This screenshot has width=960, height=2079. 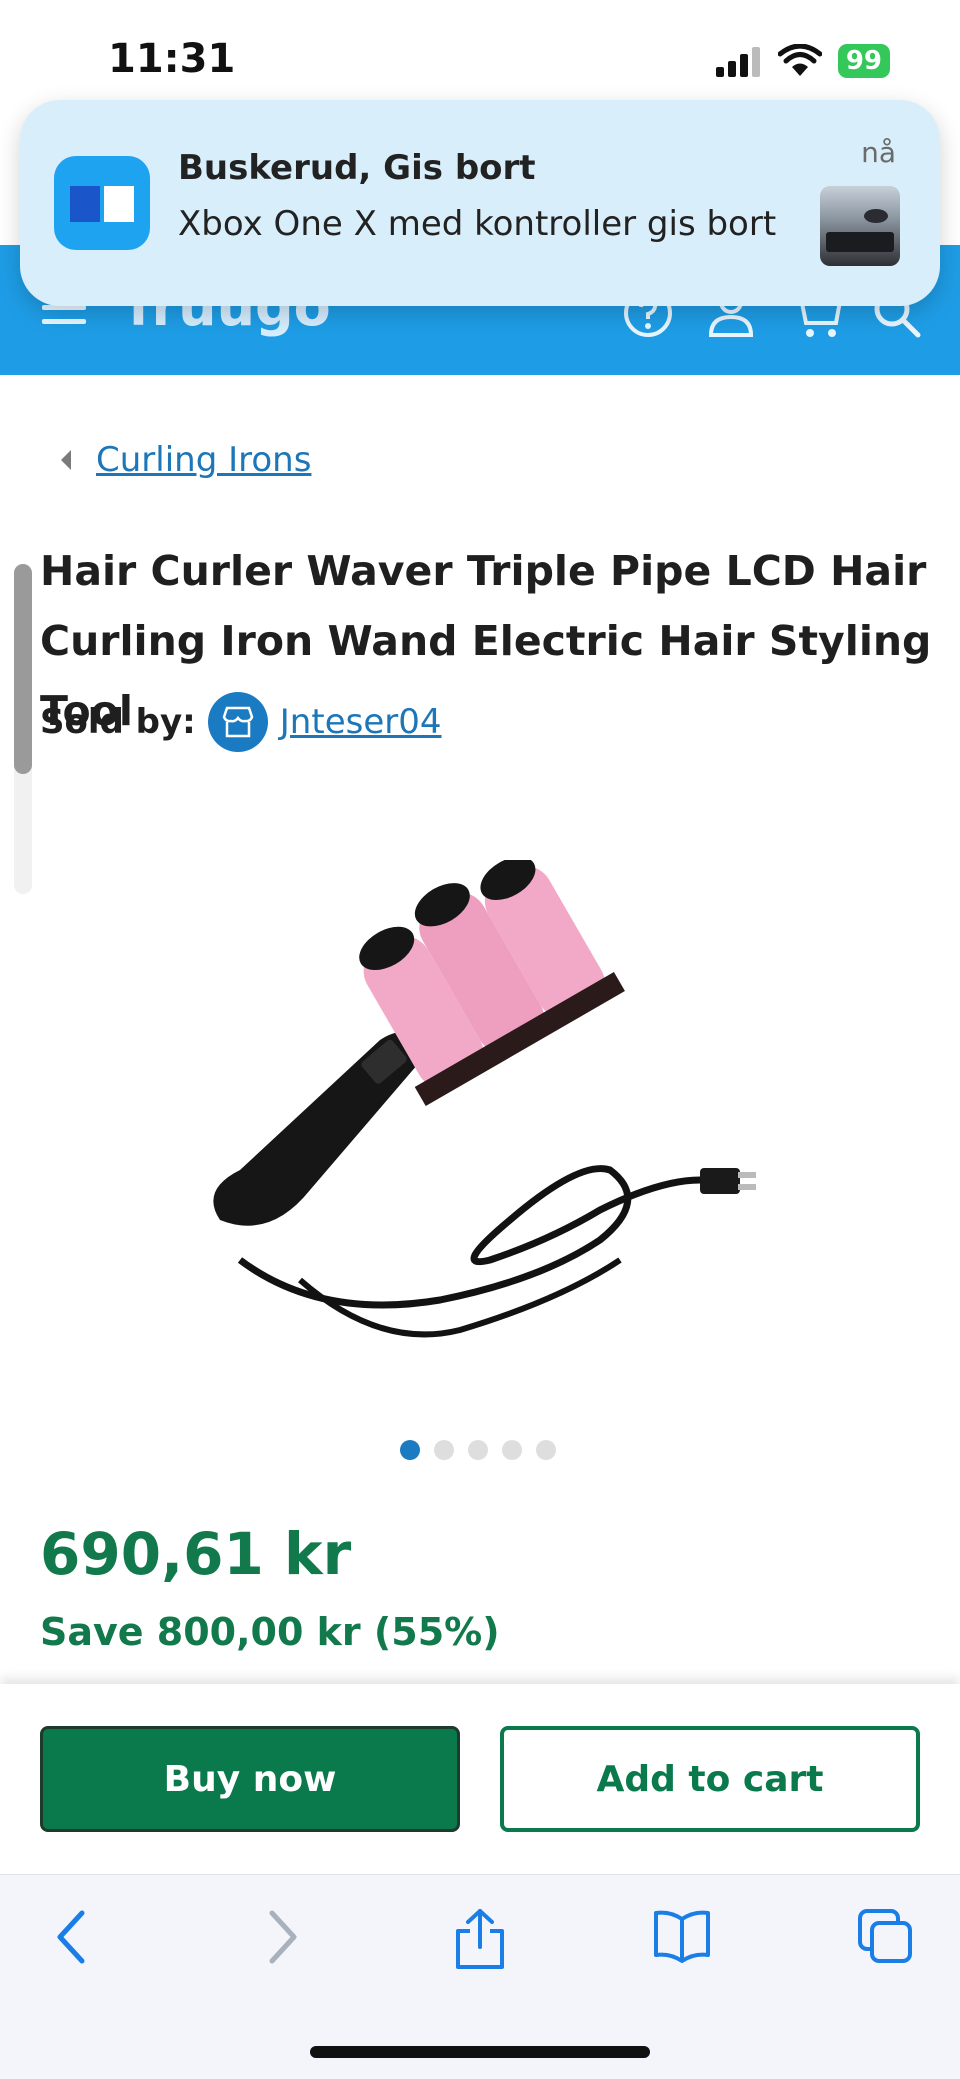 I want to click on wifi-icon, so click(x=799, y=60).